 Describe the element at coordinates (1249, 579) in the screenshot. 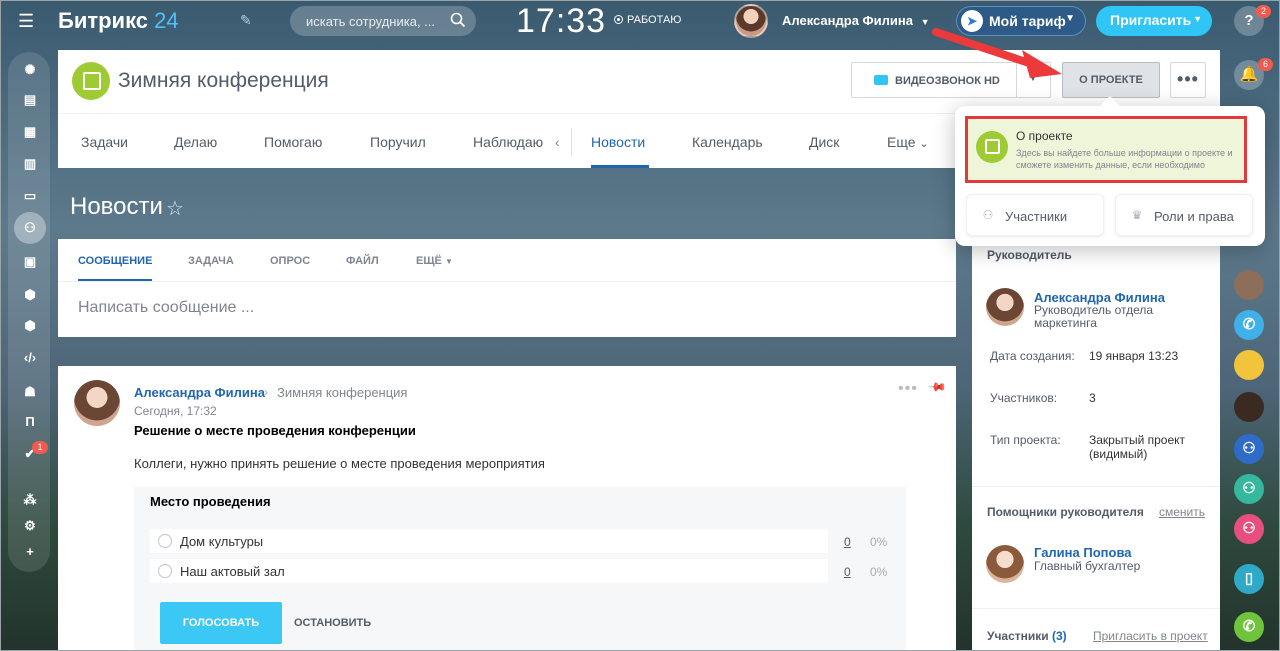

I see `lock-screen-icon: ▯` at that location.